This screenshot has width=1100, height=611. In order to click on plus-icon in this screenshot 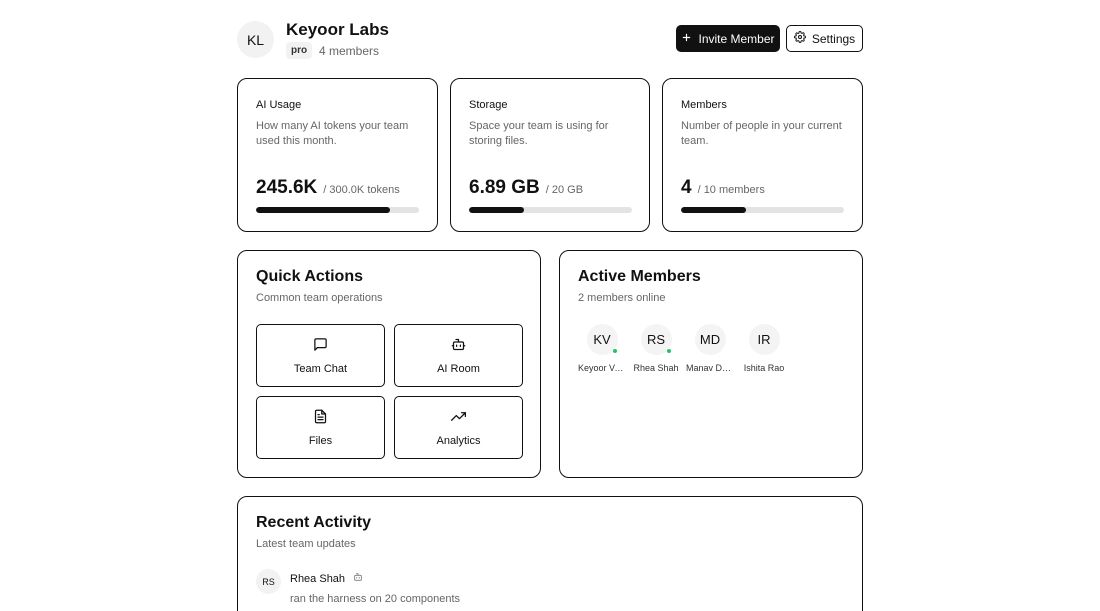, I will do `click(686, 39)`.